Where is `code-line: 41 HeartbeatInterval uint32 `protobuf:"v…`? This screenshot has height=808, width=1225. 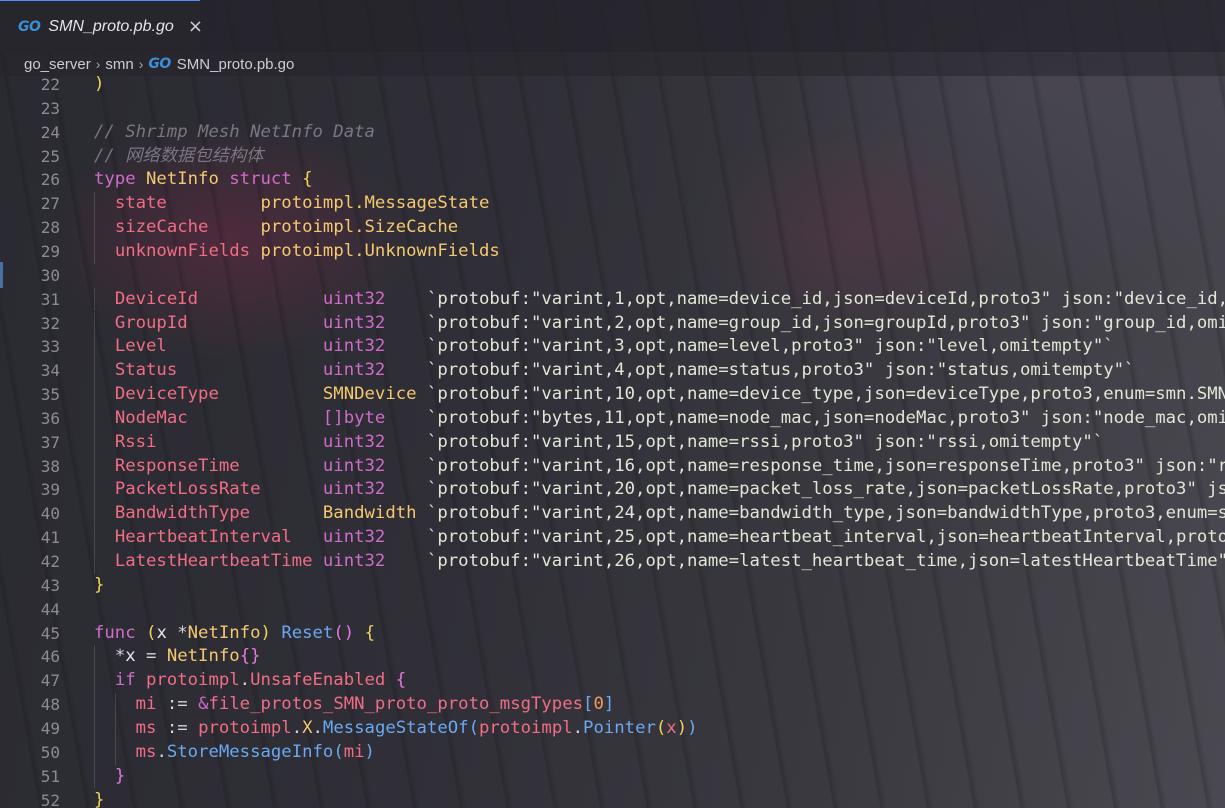
code-line: 41 HeartbeatInterval uint32 `protobuf:"v… is located at coordinates (612, 538).